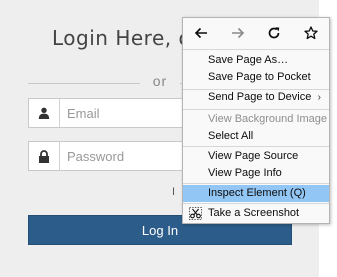 Image resolution: width=337 pixels, height=277 pixels. I want to click on menu-item-take-screenshot: Take a Screenshot, so click(256, 213).